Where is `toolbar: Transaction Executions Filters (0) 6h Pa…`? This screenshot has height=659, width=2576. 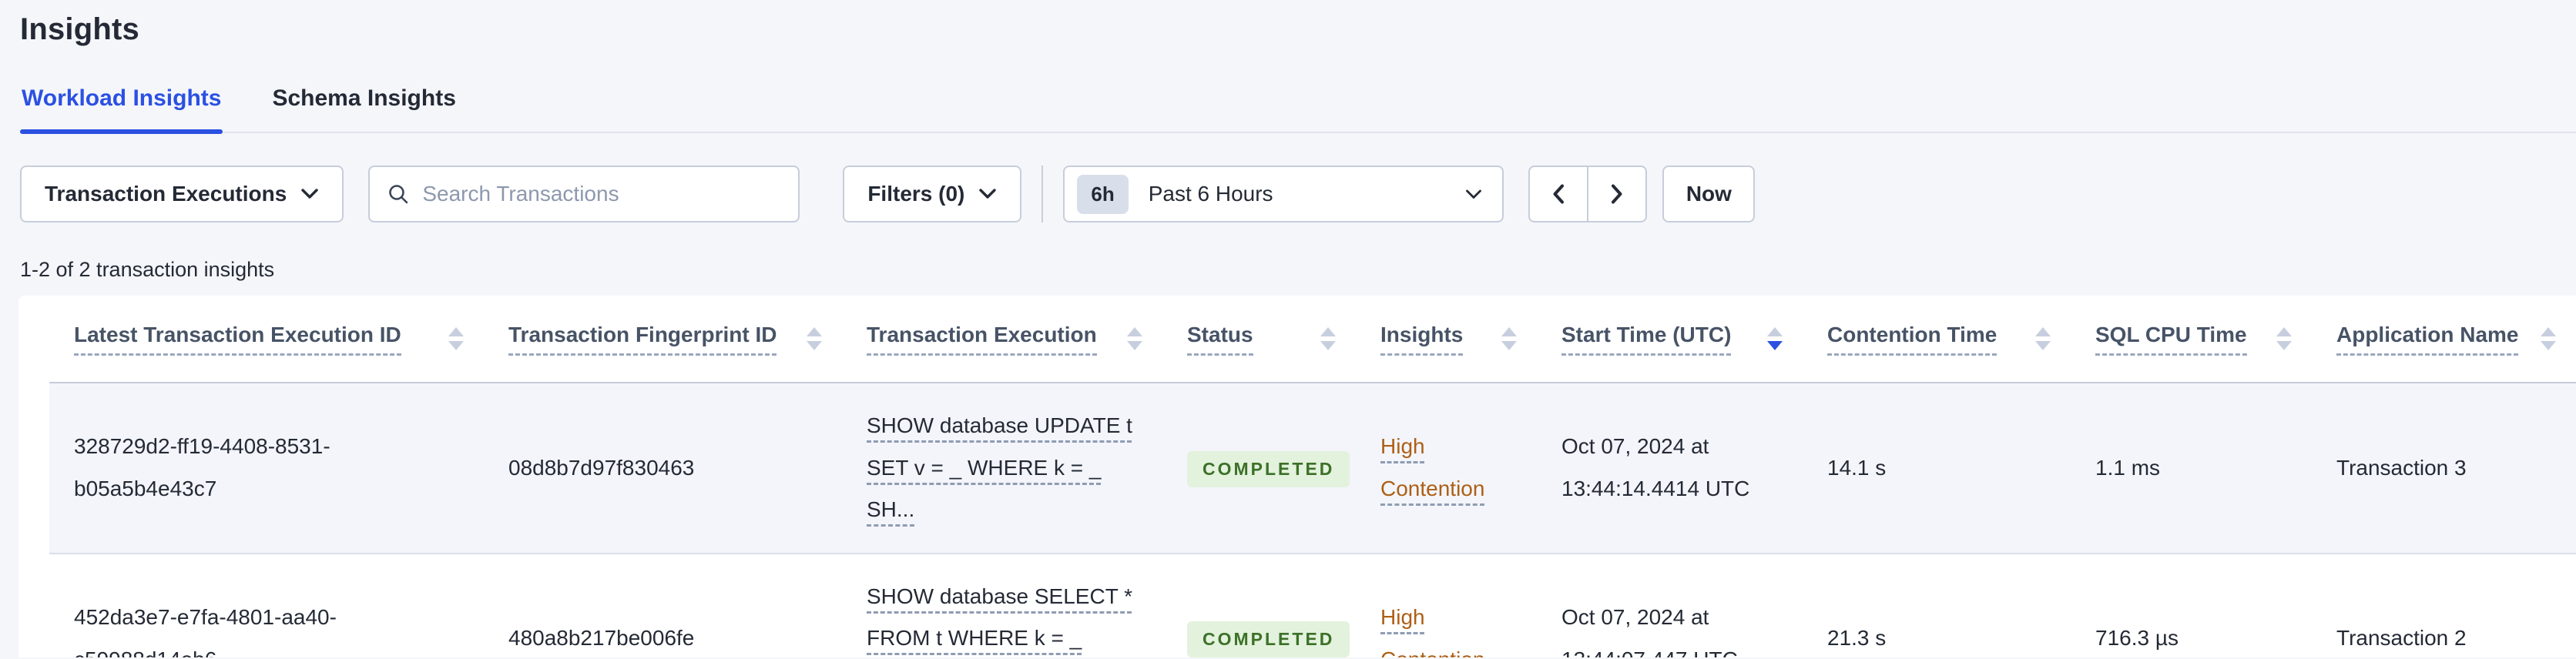 toolbar: Transaction Executions Filters (0) 6h Pa… is located at coordinates (1298, 194).